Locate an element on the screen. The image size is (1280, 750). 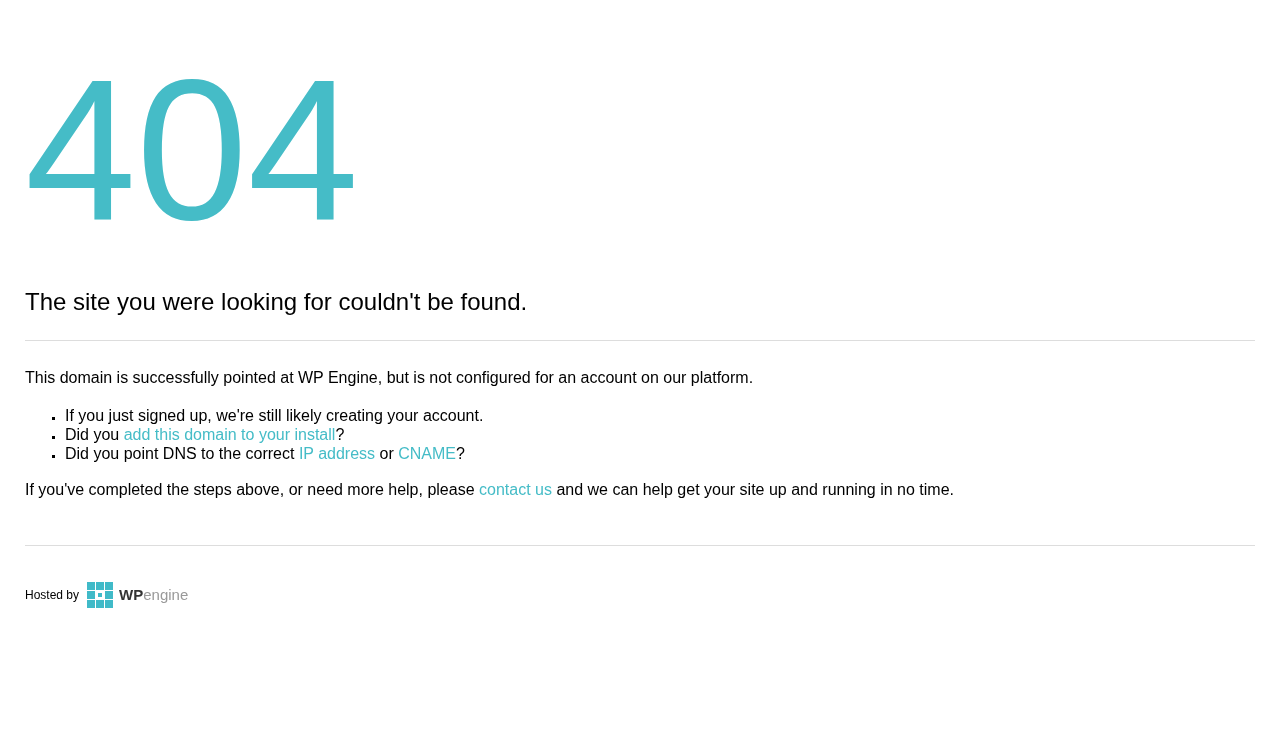
text-link: IP address is located at coordinates (337, 453).